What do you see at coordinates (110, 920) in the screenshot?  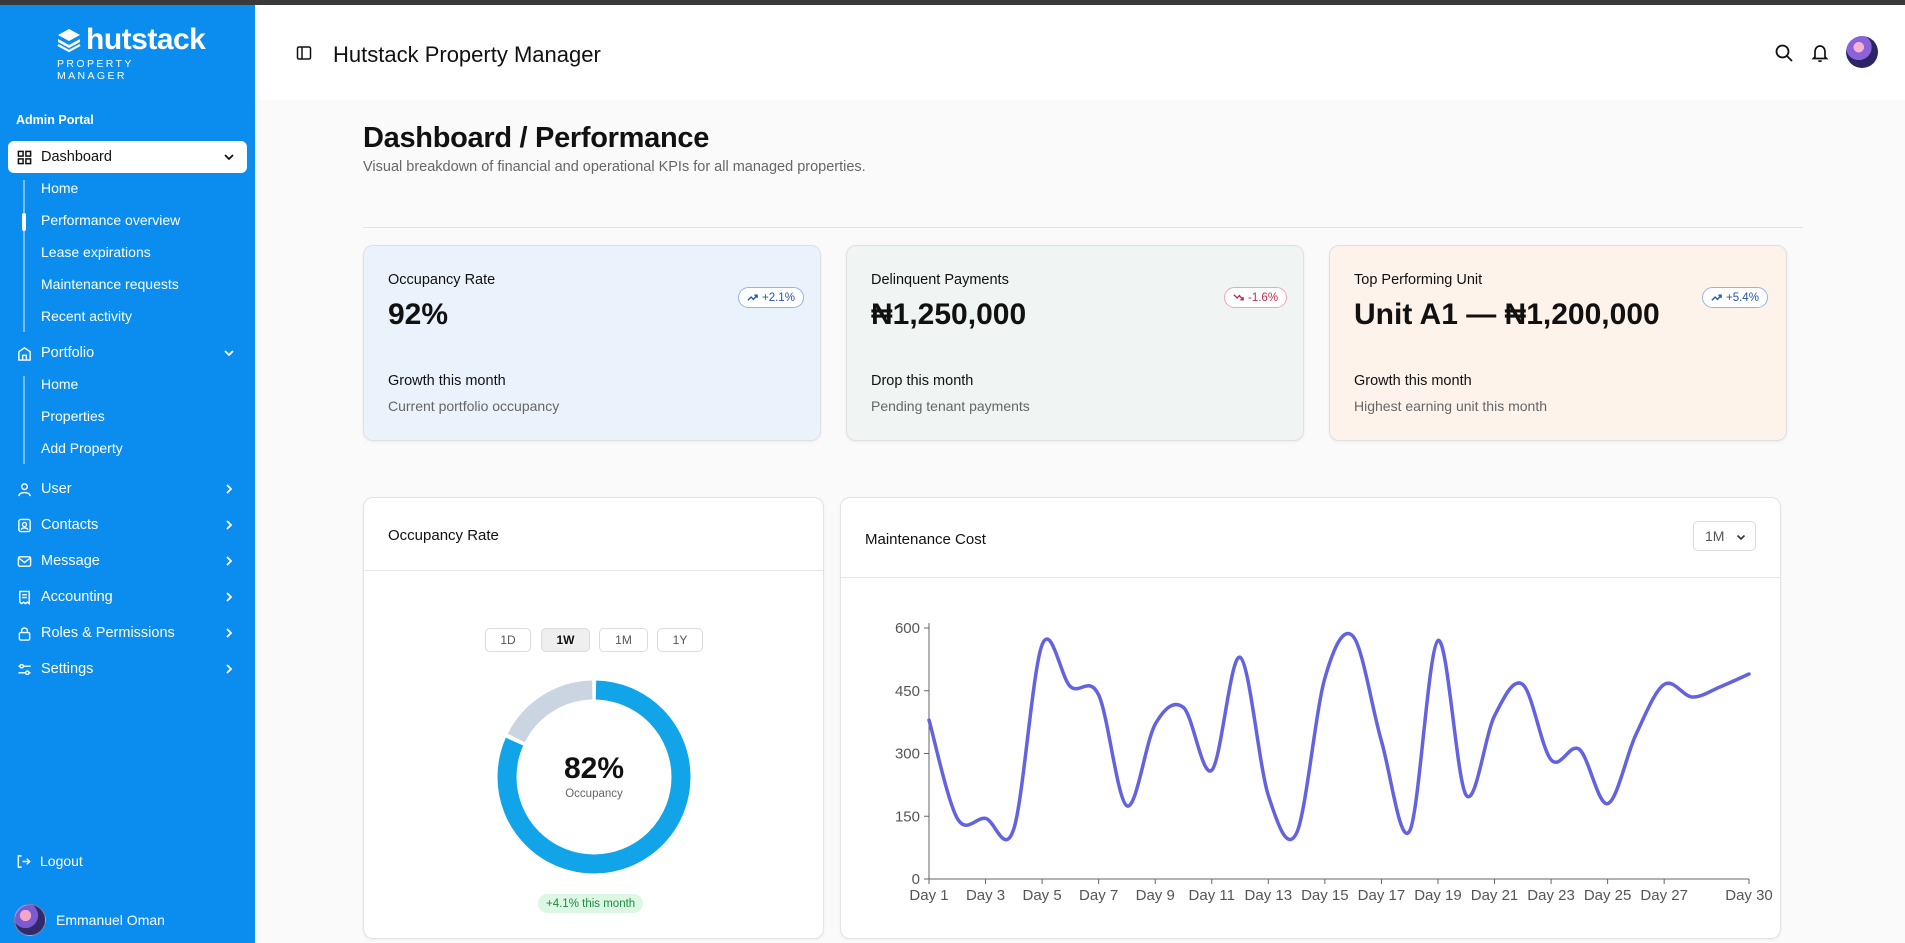 I see `user-name: Emmanuel Oman` at bounding box center [110, 920].